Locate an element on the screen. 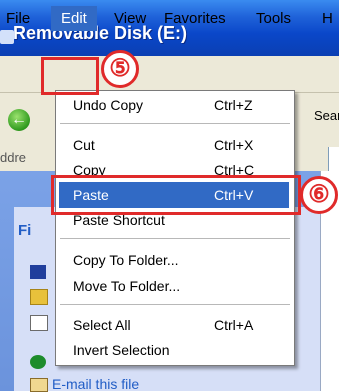 This screenshot has width=339, height=392. menu-tools: Tools is located at coordinates (273, 18).